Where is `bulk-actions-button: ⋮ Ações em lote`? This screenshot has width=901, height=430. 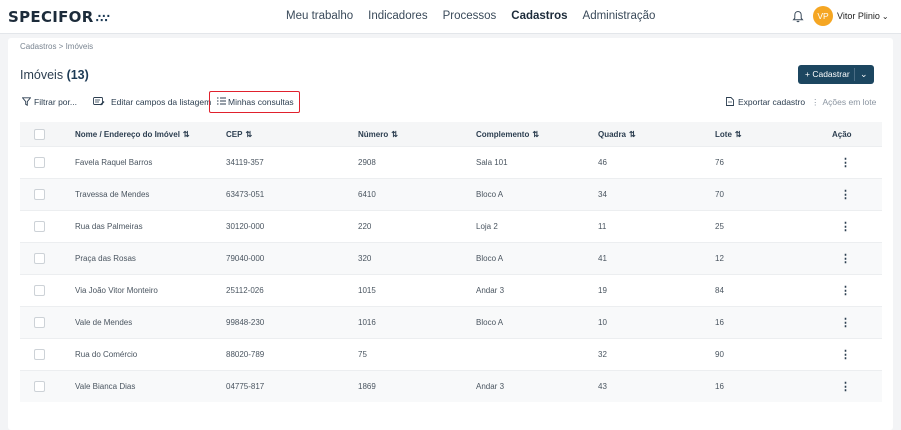
bulk-actions-button: ⋮ Ações em lote is located at coordinates (843, 102).